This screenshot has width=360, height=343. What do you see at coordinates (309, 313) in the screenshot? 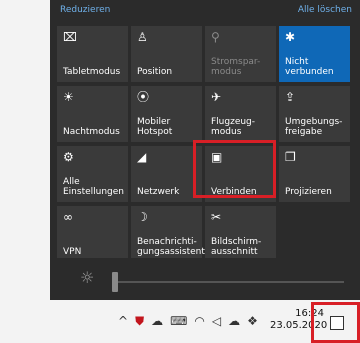
I see `clock-time: 16:24` at bounding box center [309, 313].